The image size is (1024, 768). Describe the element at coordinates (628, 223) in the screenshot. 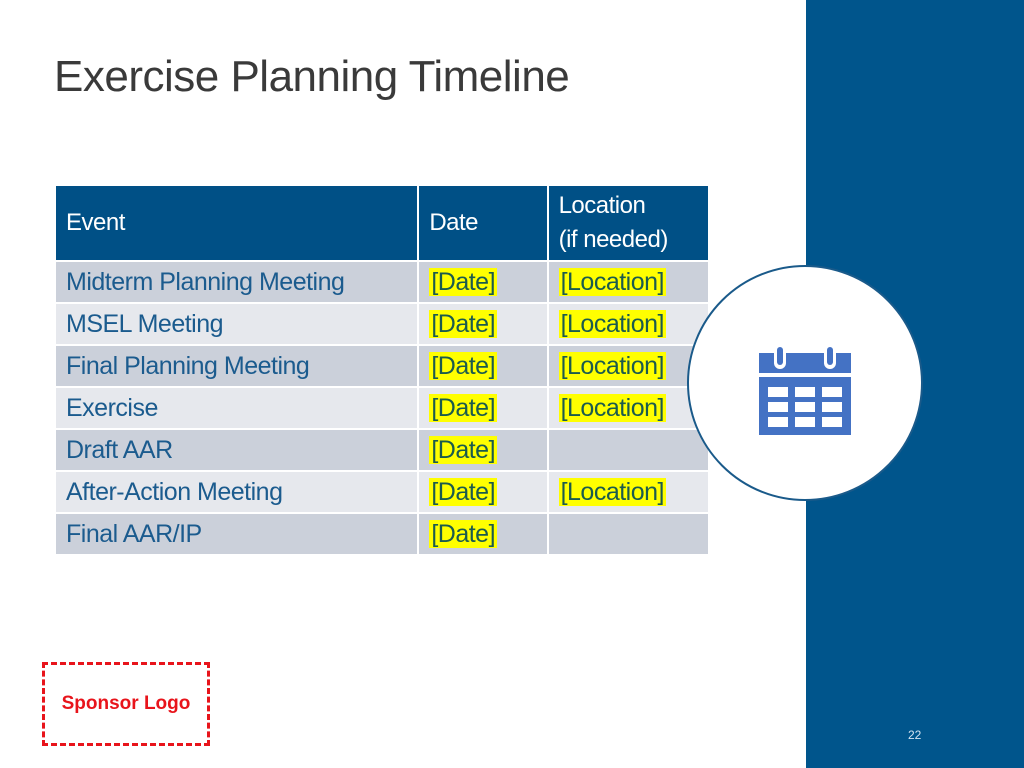

I see `header-location: Location (if needed)` at that location.